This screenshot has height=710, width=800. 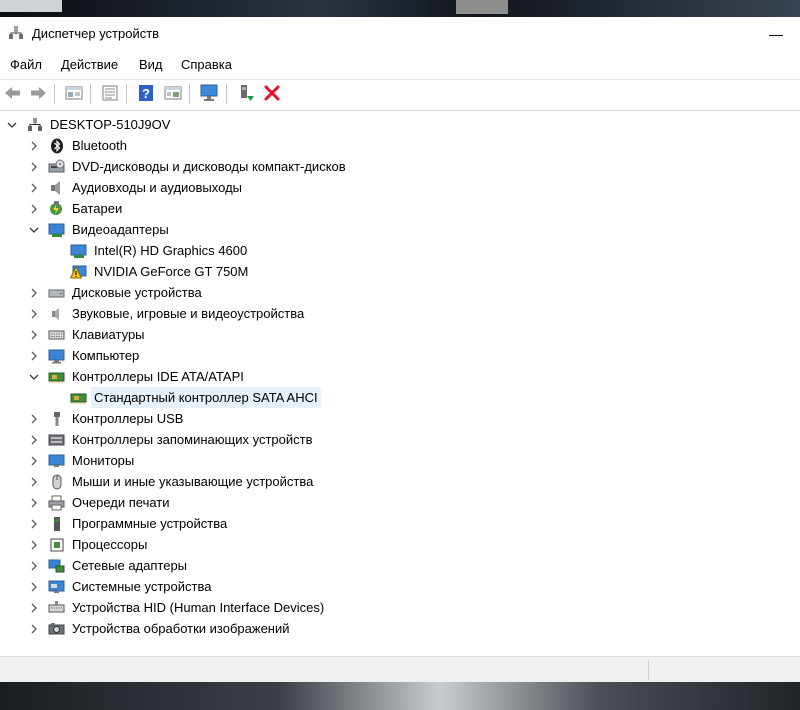 What do you see at coordinates (400, 460) in the screenshot?
I see `tree-item-category: Мониторы` at bounding box center [400, 460].